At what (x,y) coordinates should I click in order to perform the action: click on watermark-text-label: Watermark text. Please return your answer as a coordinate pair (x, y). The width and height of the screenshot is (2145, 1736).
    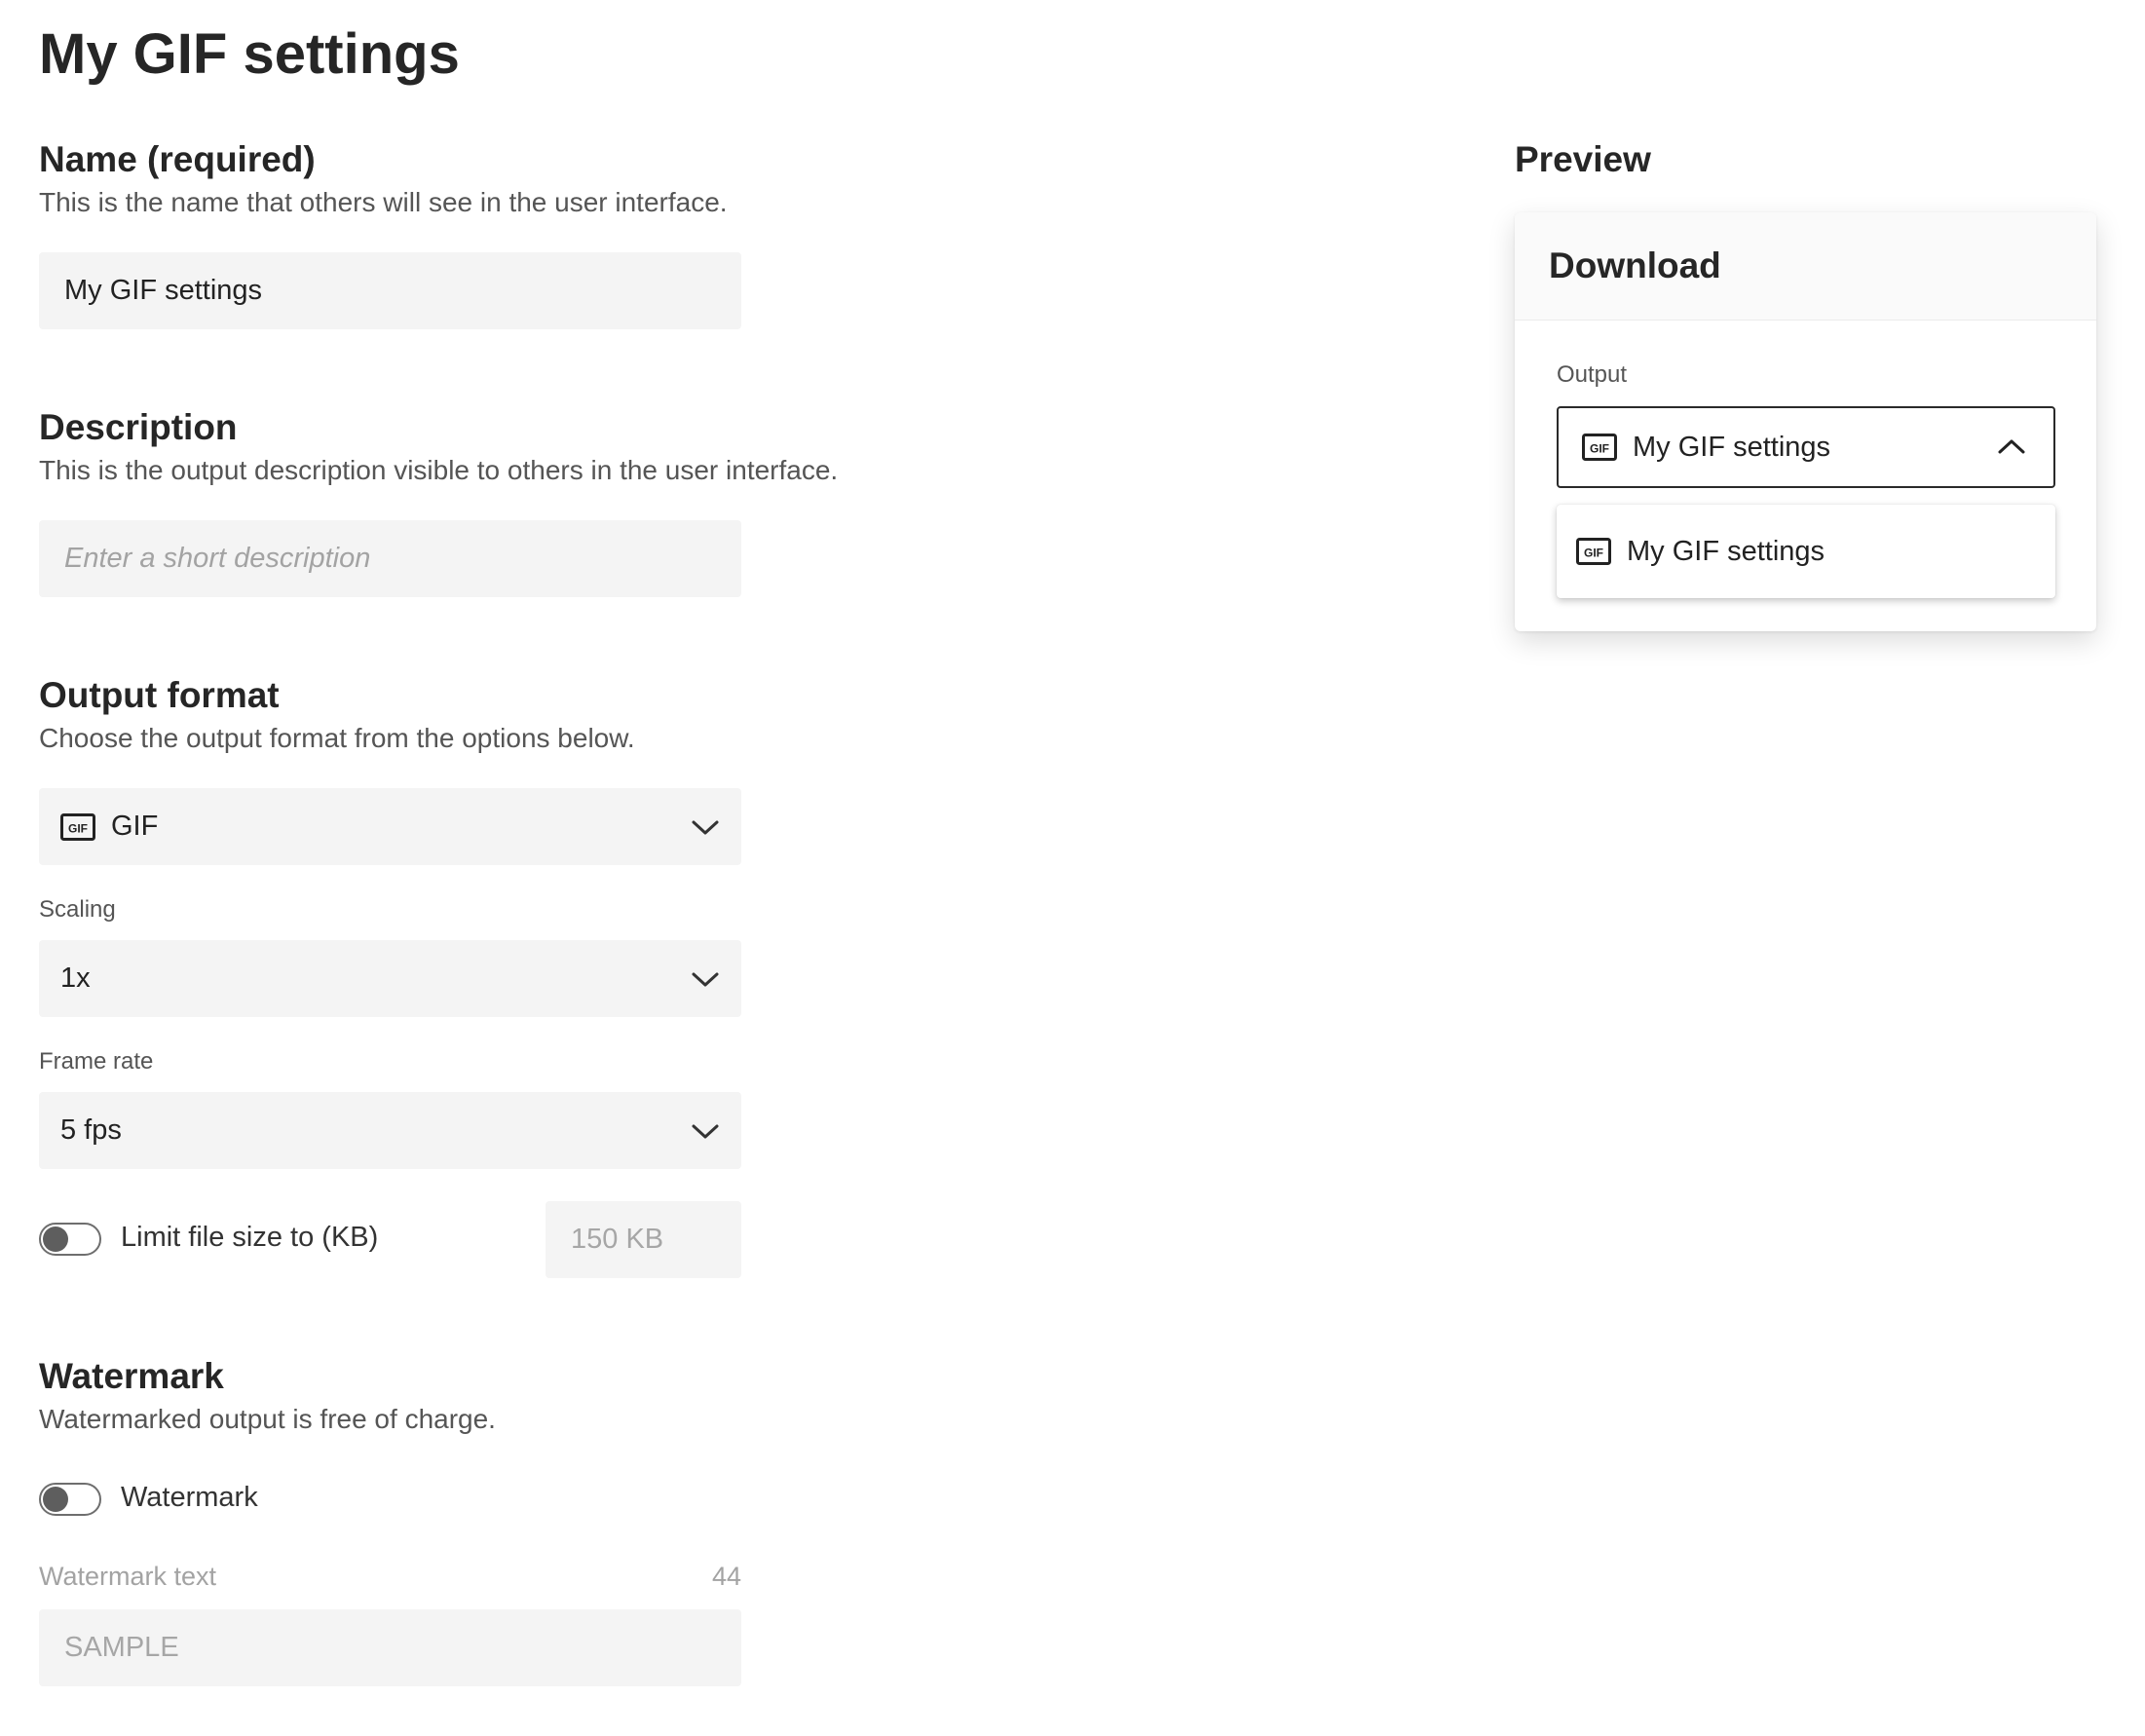
    Looking at the image, I should click on (128, 1576).